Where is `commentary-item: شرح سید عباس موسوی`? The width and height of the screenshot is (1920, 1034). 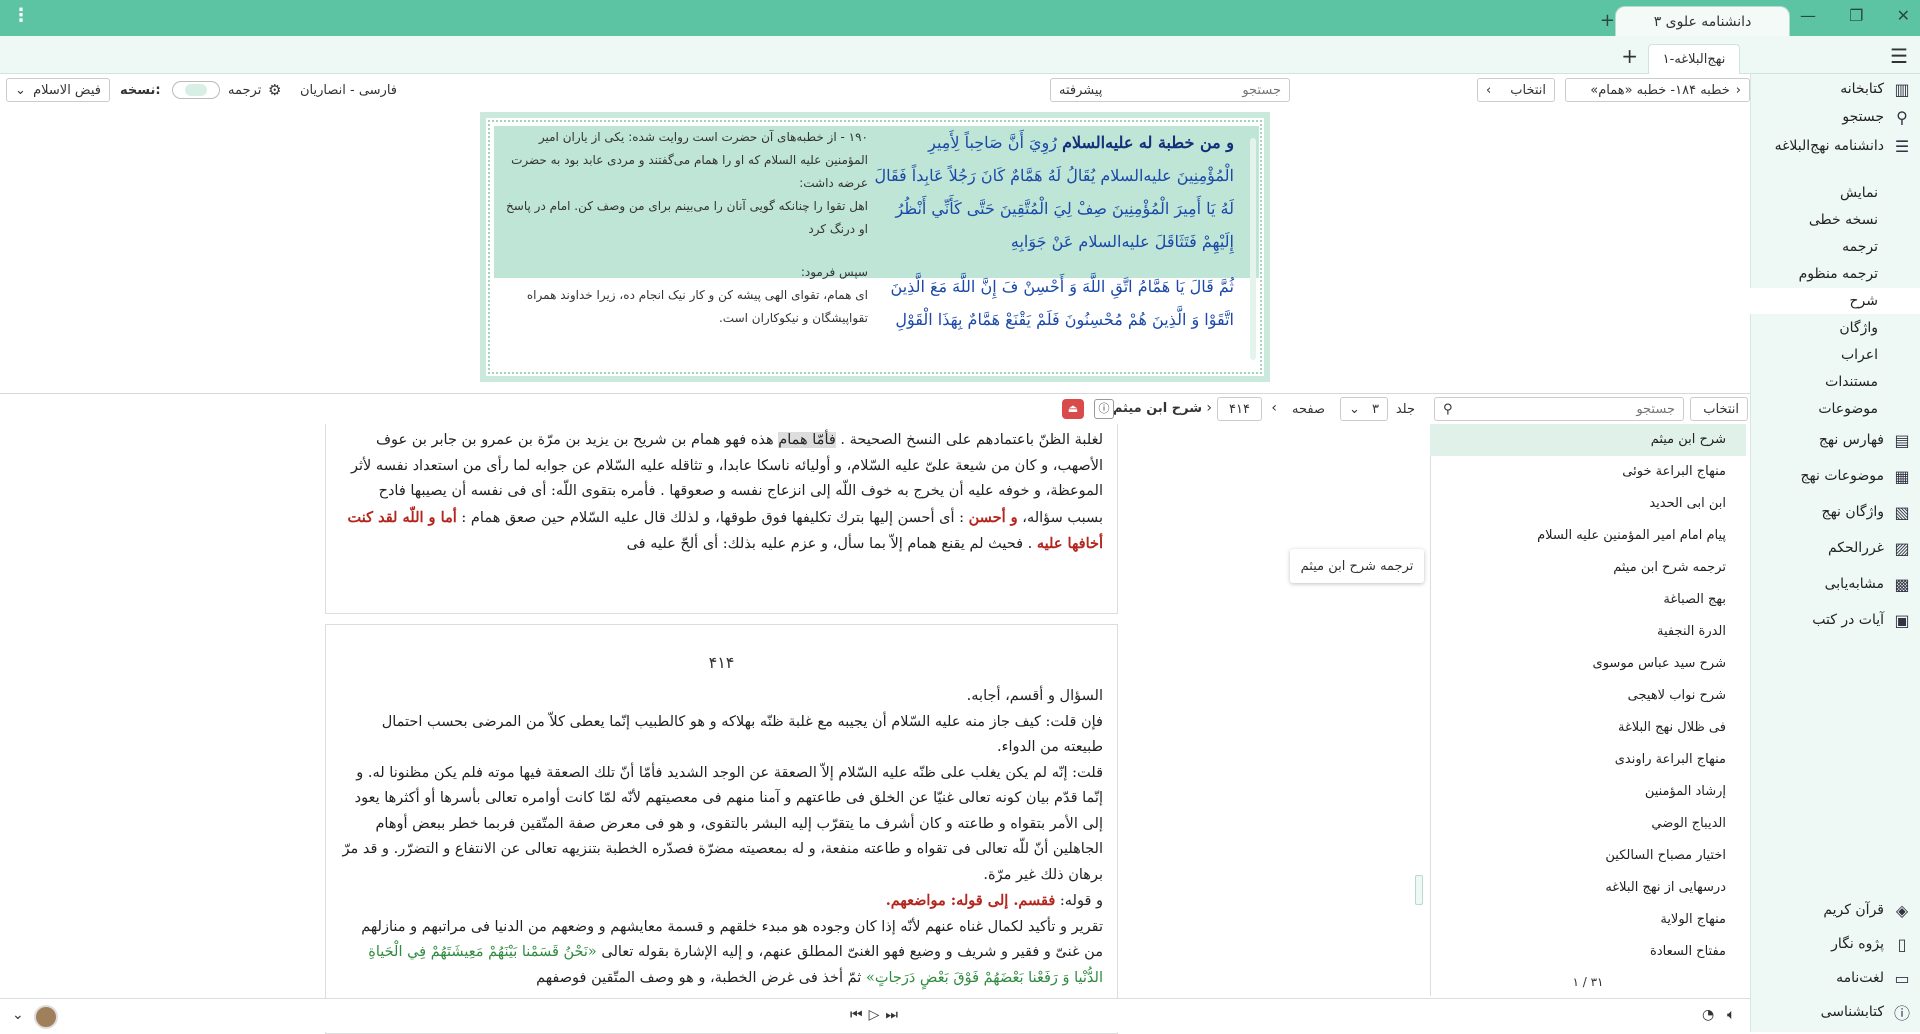
commentary-item: شرح سید عباس موسوی is located at coordinates (1588, 664).